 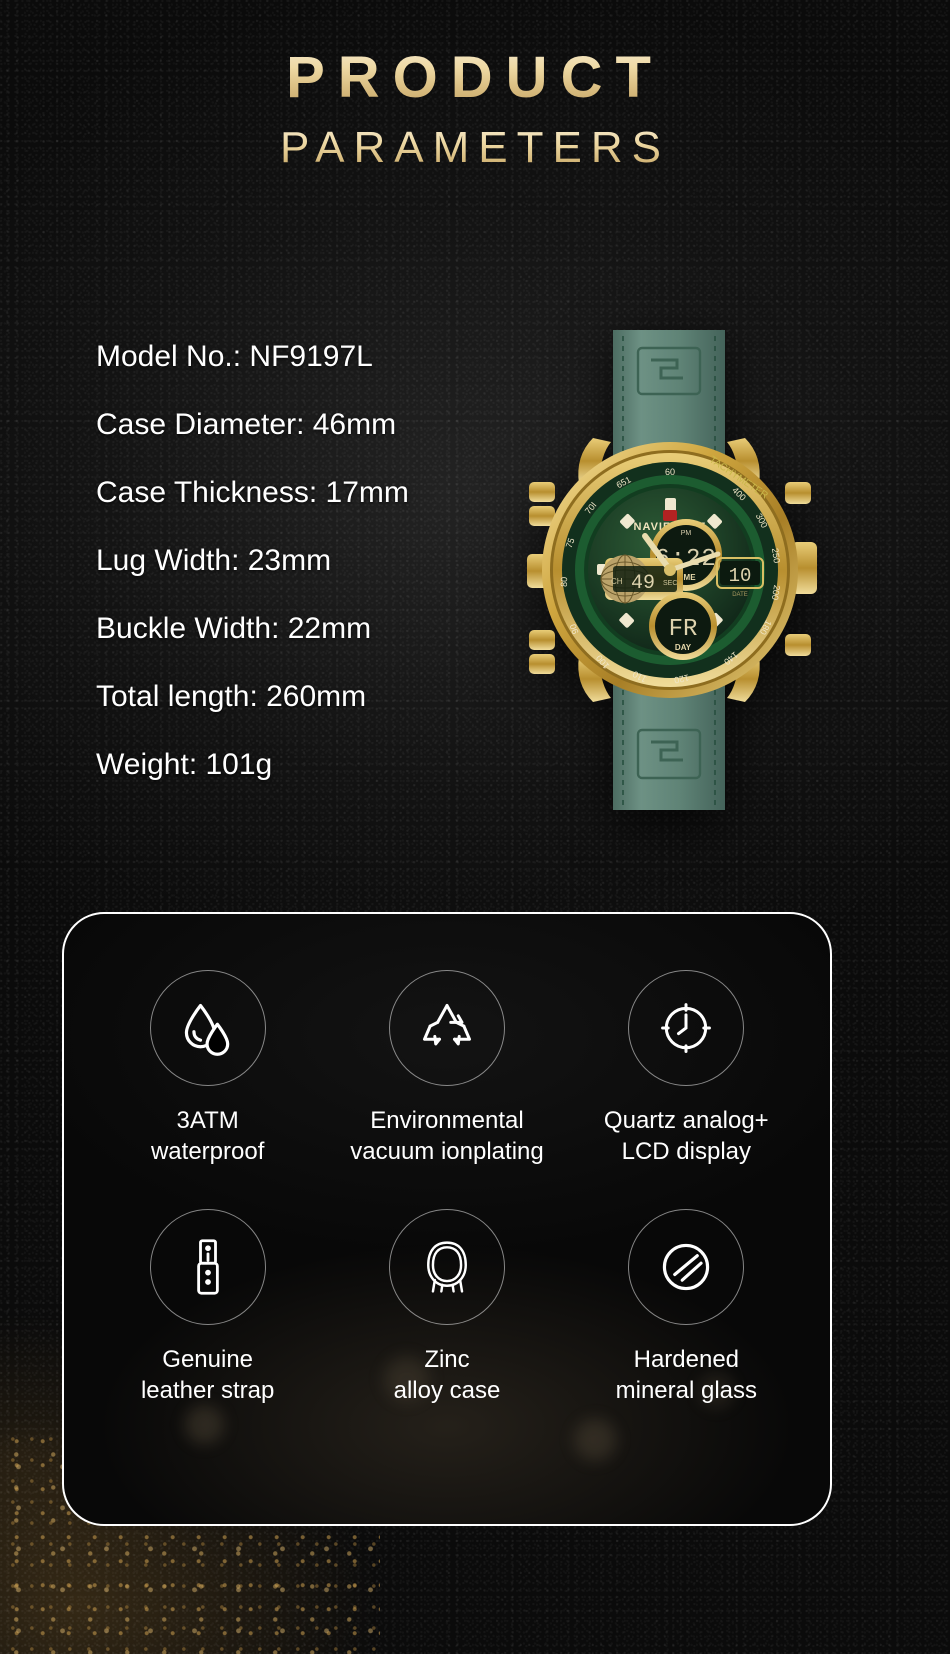 I want to click on date-label: DATE, so click(x=740, y=595).